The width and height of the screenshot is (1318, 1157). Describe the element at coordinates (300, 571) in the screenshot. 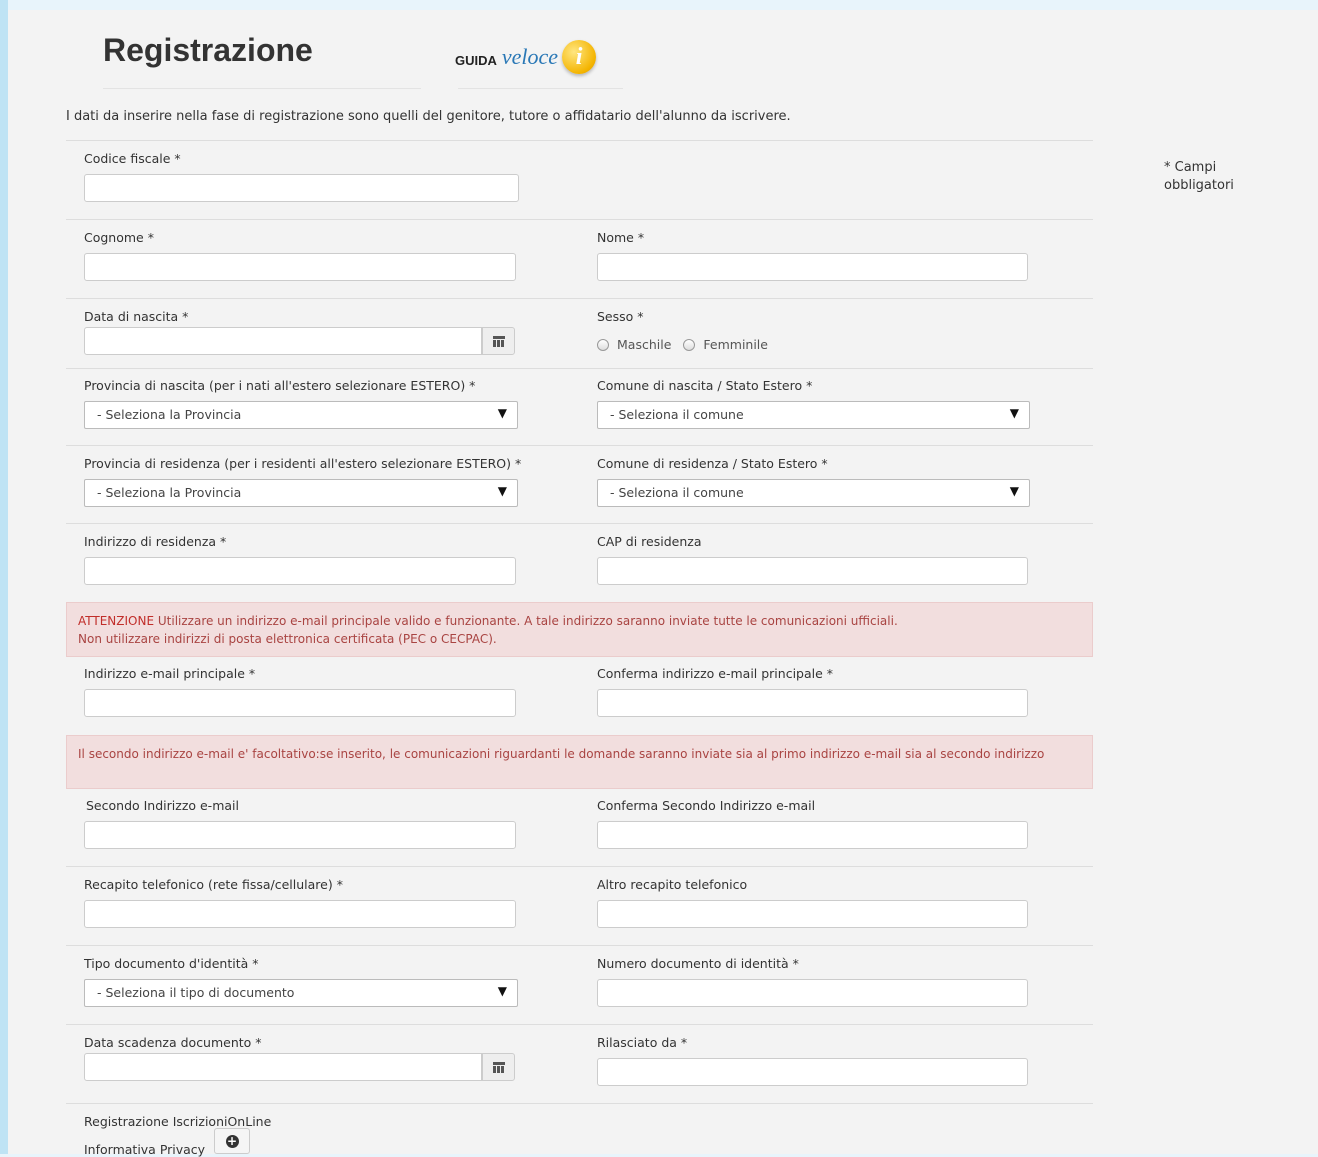

I see `indirizzo-residenza-input` at that location.